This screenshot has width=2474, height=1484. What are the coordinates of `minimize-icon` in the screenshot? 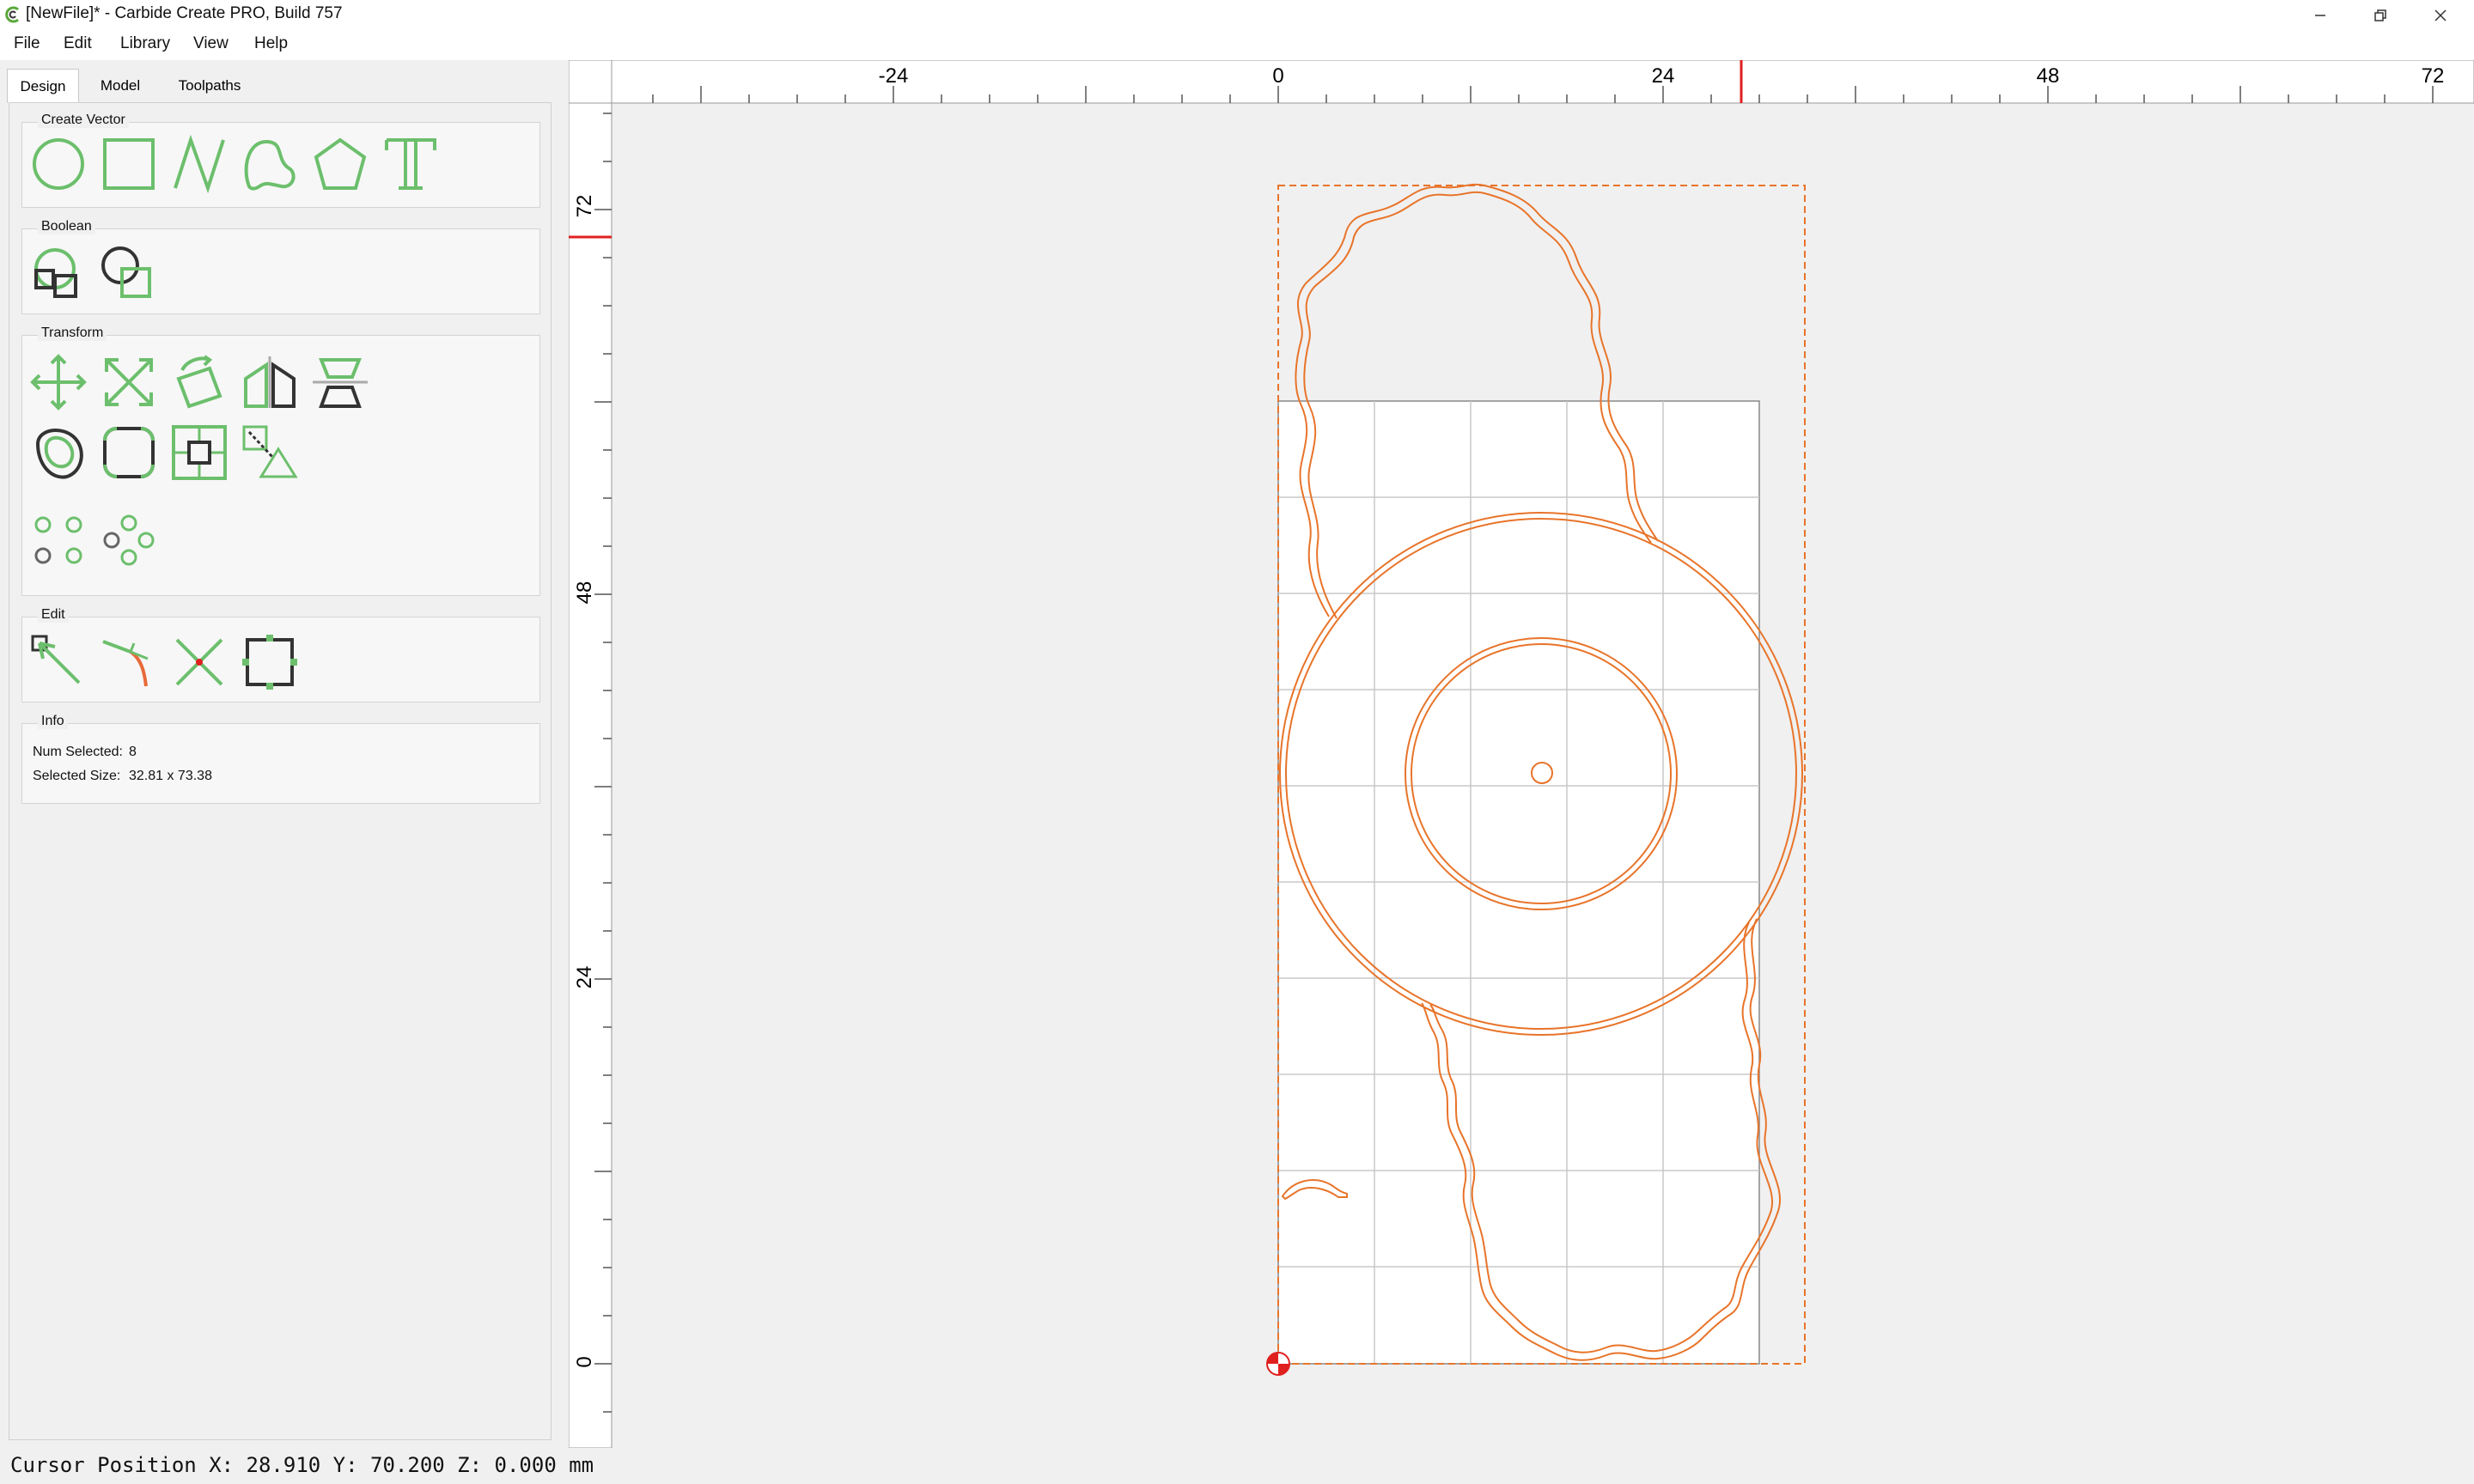 It's located at (2320, 16).